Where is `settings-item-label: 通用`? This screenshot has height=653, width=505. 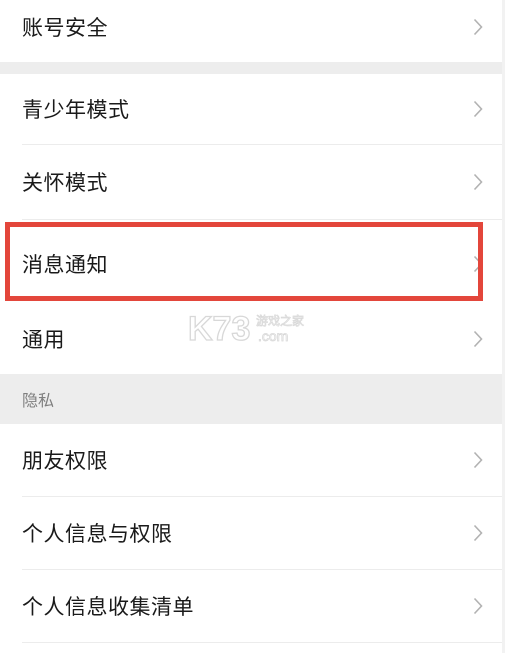 settings-item-label: 通用 is located at coordinates (43, 339).